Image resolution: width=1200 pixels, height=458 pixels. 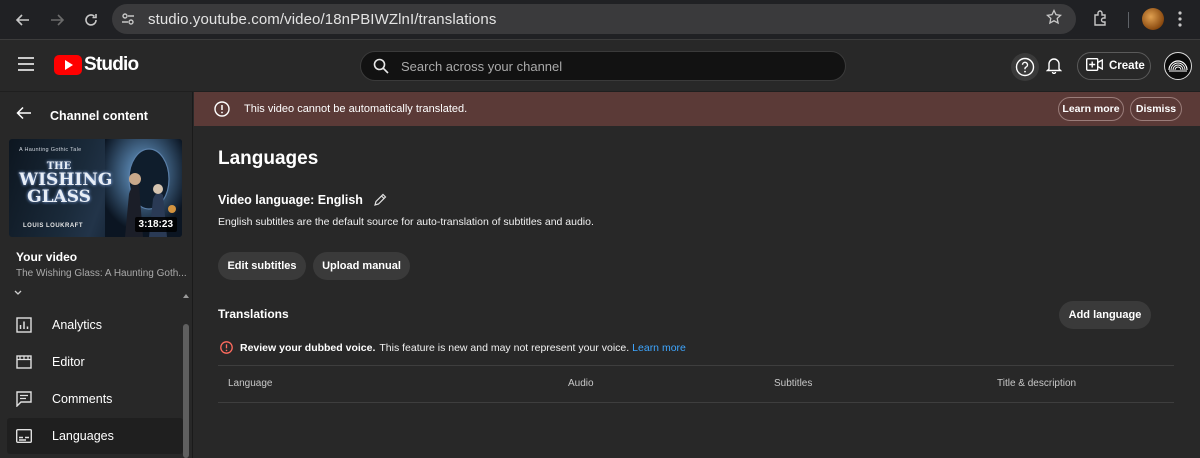 I want to click on editor-icon, so click(x=26, y=362).